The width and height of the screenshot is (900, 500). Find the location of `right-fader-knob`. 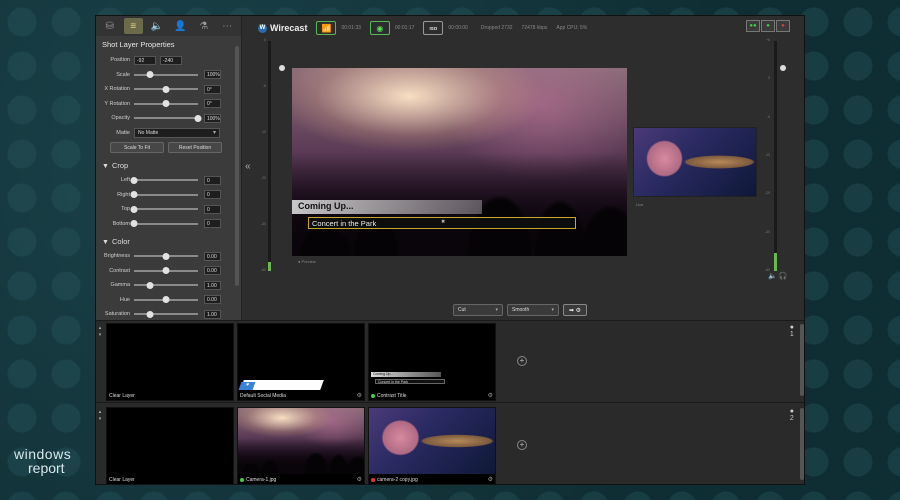

right-fader-knob is located at coordinates (783, 68).